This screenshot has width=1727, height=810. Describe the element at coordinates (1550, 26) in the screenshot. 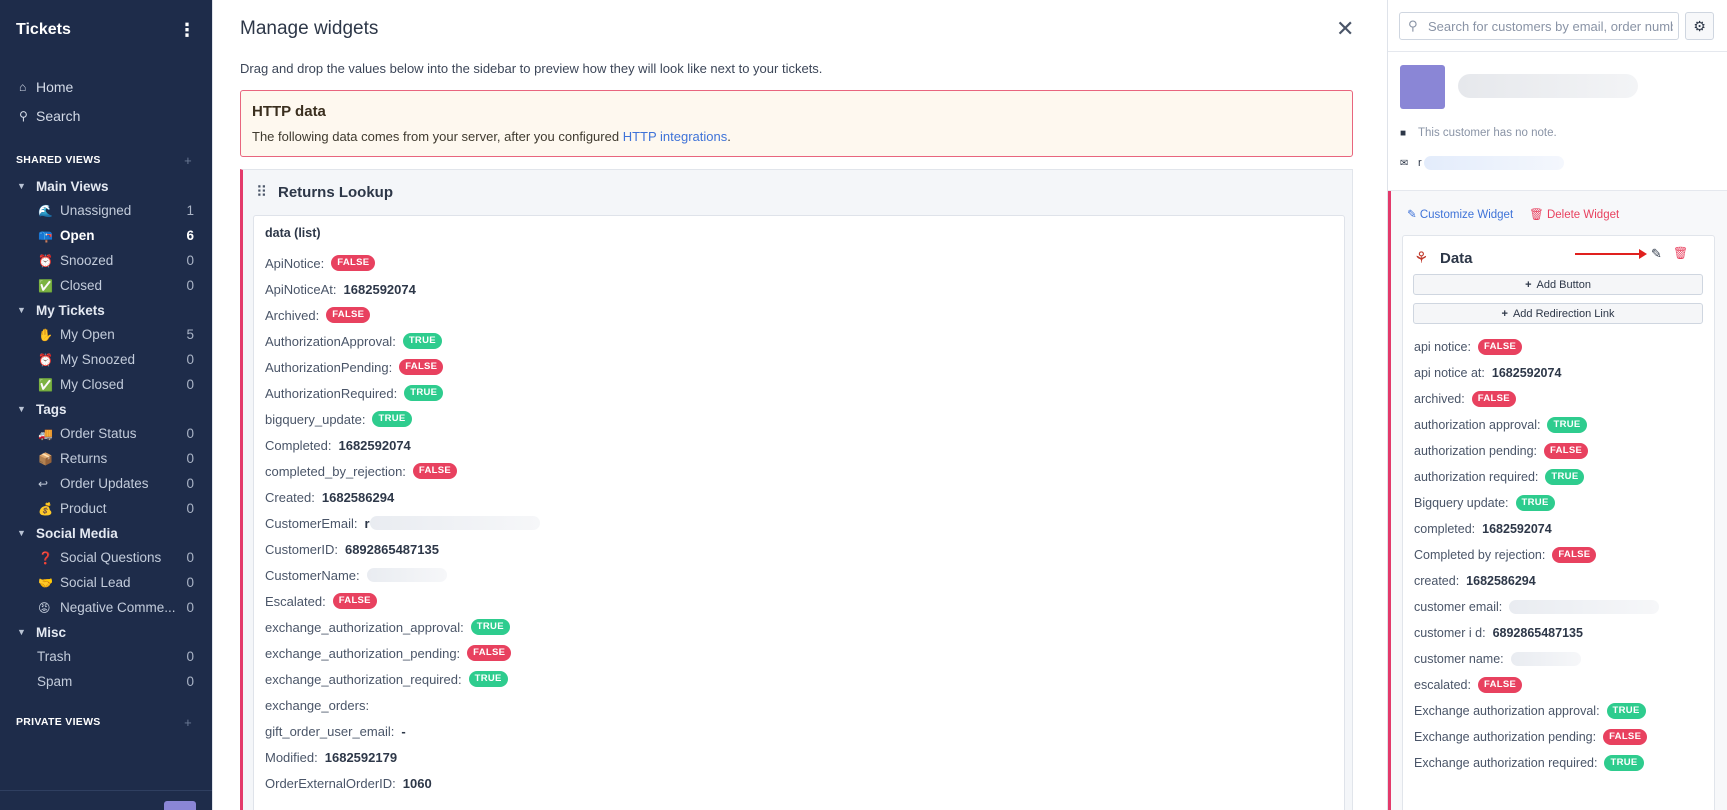

I see `customer-search-input` at that location.